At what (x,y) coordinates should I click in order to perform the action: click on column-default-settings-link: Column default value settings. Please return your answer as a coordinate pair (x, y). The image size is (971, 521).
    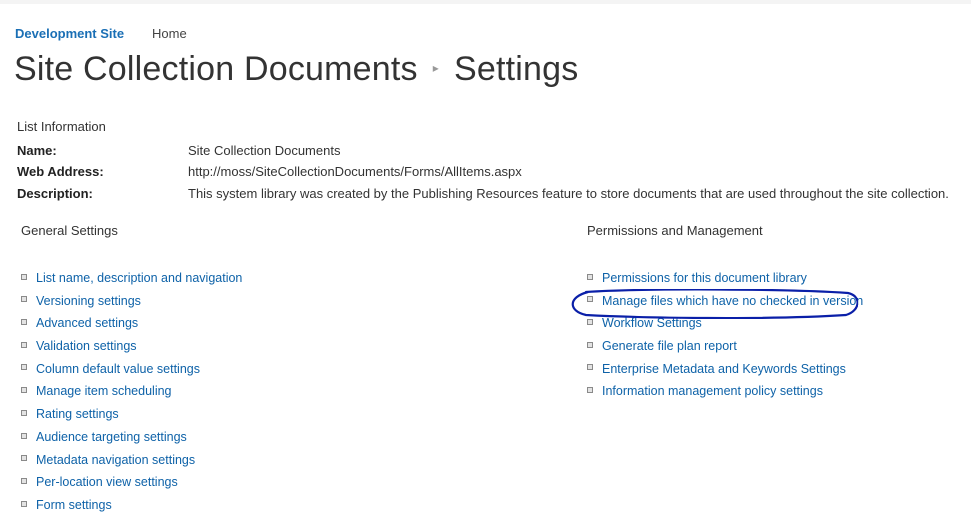
    Looking at the image, I should click on (118, 369).